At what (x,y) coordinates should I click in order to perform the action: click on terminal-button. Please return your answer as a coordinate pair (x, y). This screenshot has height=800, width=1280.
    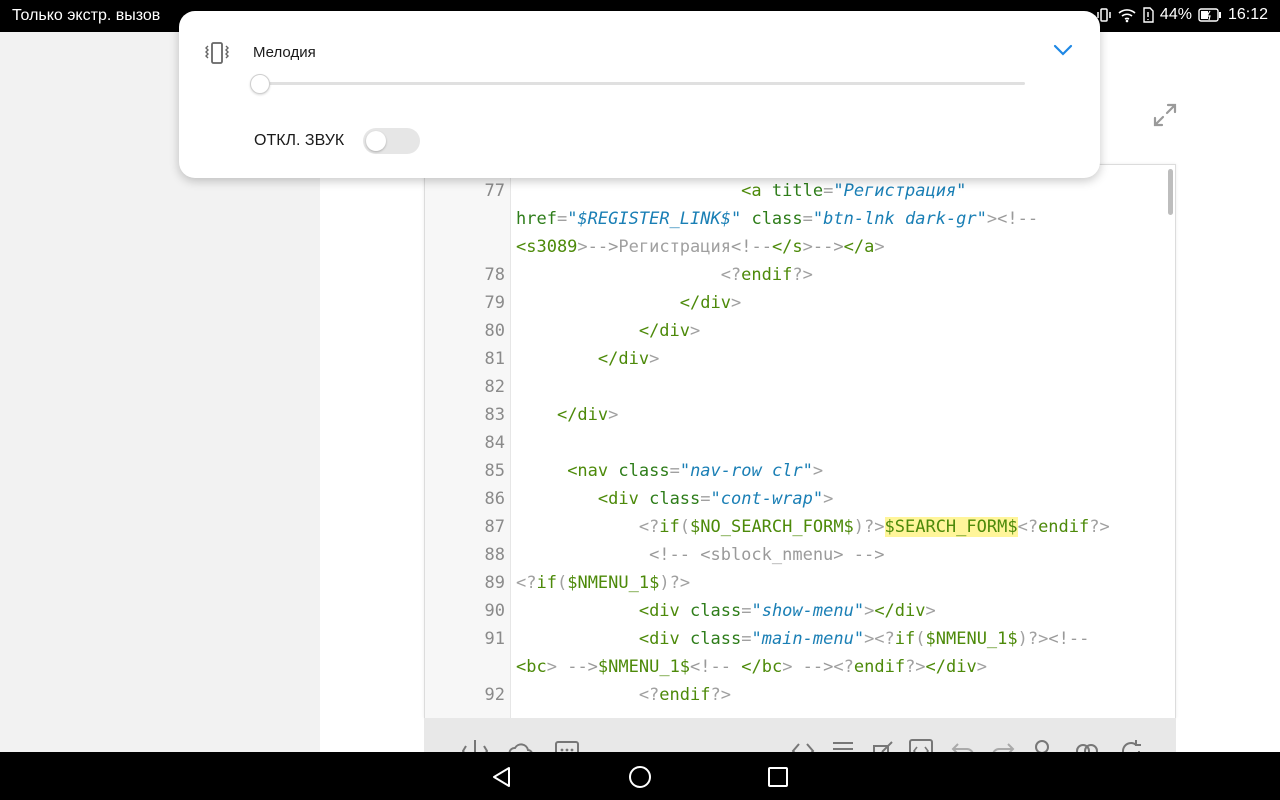
    Looking at the image, I should click on (567, 745).